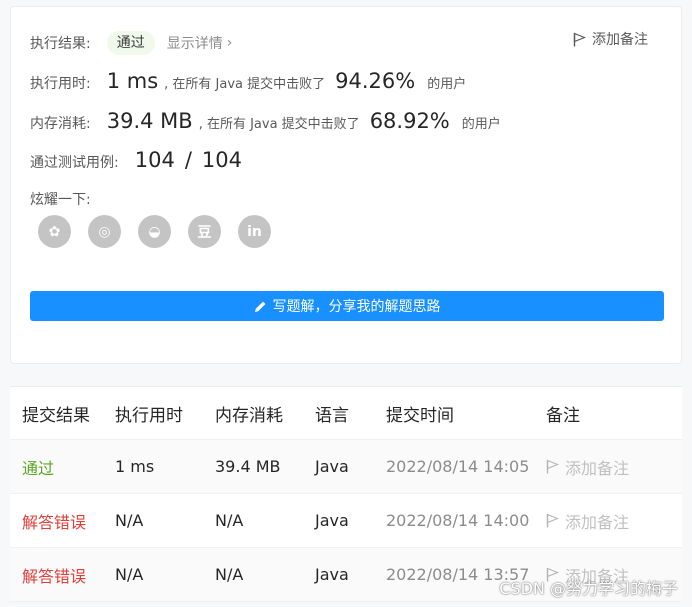 This screenshot has width=692, height=607. What do you see at coordinates (332, 415) in the screenshot?
I see `header-language: 语言` at bounding box center [332, 415].